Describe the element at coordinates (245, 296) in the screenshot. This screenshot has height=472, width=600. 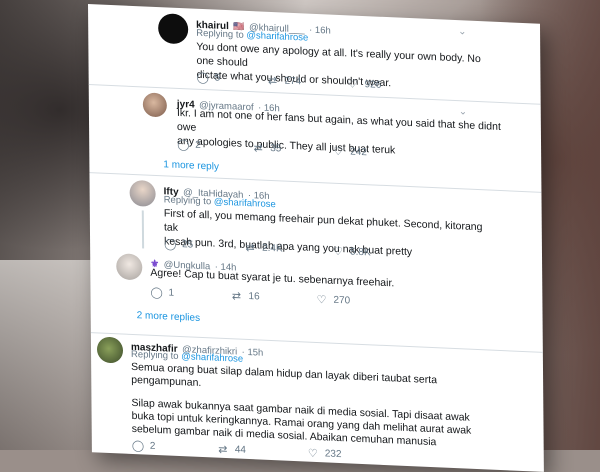
I see `retweet-button: ⇄ 16` at that location.